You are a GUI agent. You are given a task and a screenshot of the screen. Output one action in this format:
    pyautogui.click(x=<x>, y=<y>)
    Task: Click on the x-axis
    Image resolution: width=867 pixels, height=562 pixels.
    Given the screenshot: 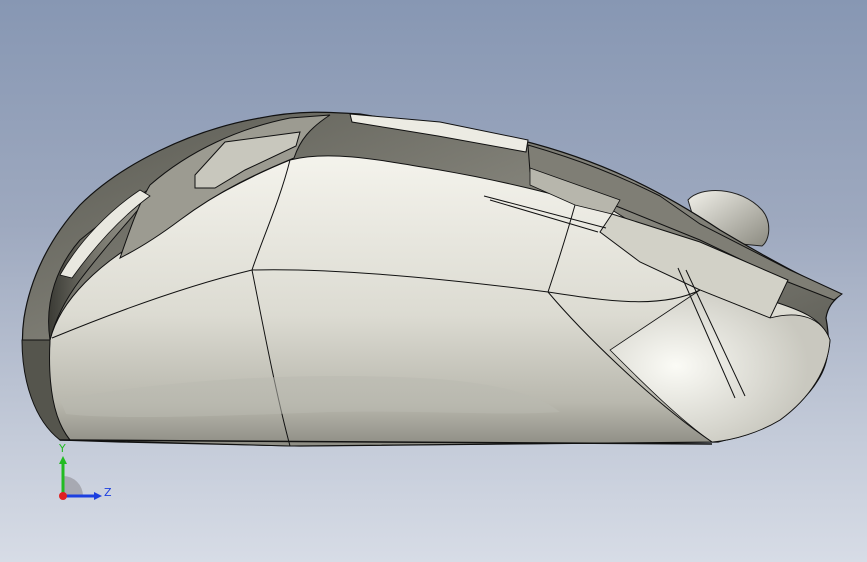 What is the action you would take?
    pyautogui.click(x=63, y=496)
    